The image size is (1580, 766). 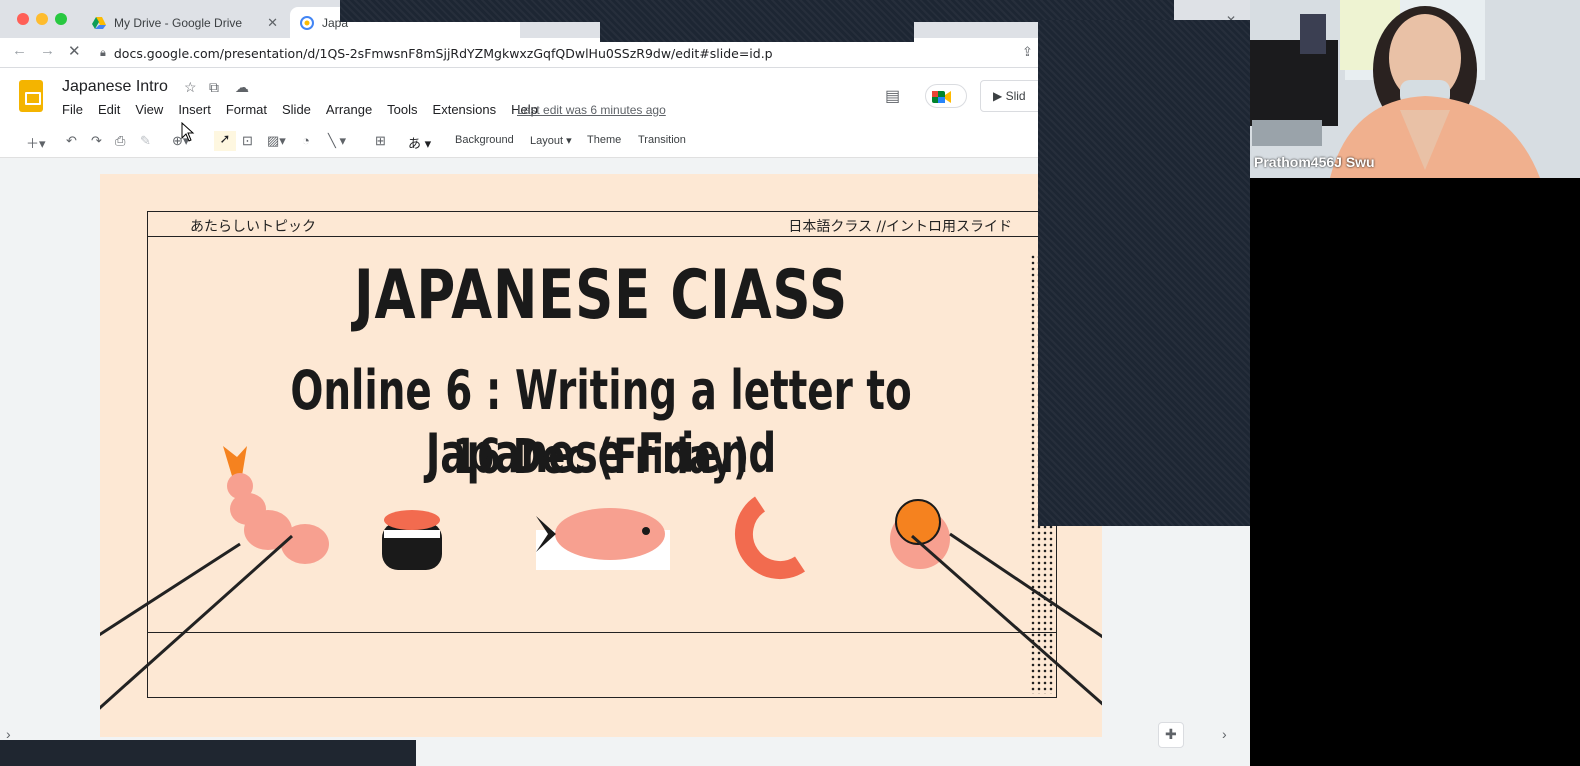 What do you see at coordinates (276, 141) in the screenshot?
I see `image-icon: ▨▾` at bounding box center [276, 141].